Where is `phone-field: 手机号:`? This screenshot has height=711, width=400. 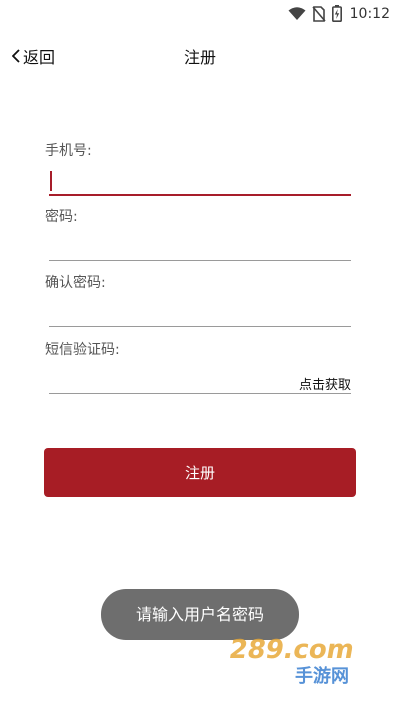 phone-field: 手机号: is located at coordinates (198, 168).